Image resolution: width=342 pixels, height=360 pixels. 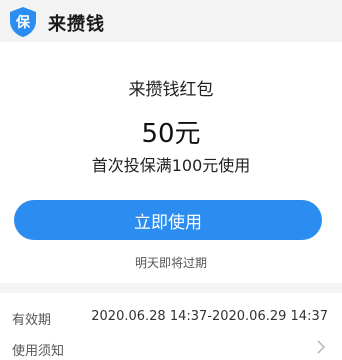 I want to click on shield-logo-icon: 保, so click(x=23, y=22).